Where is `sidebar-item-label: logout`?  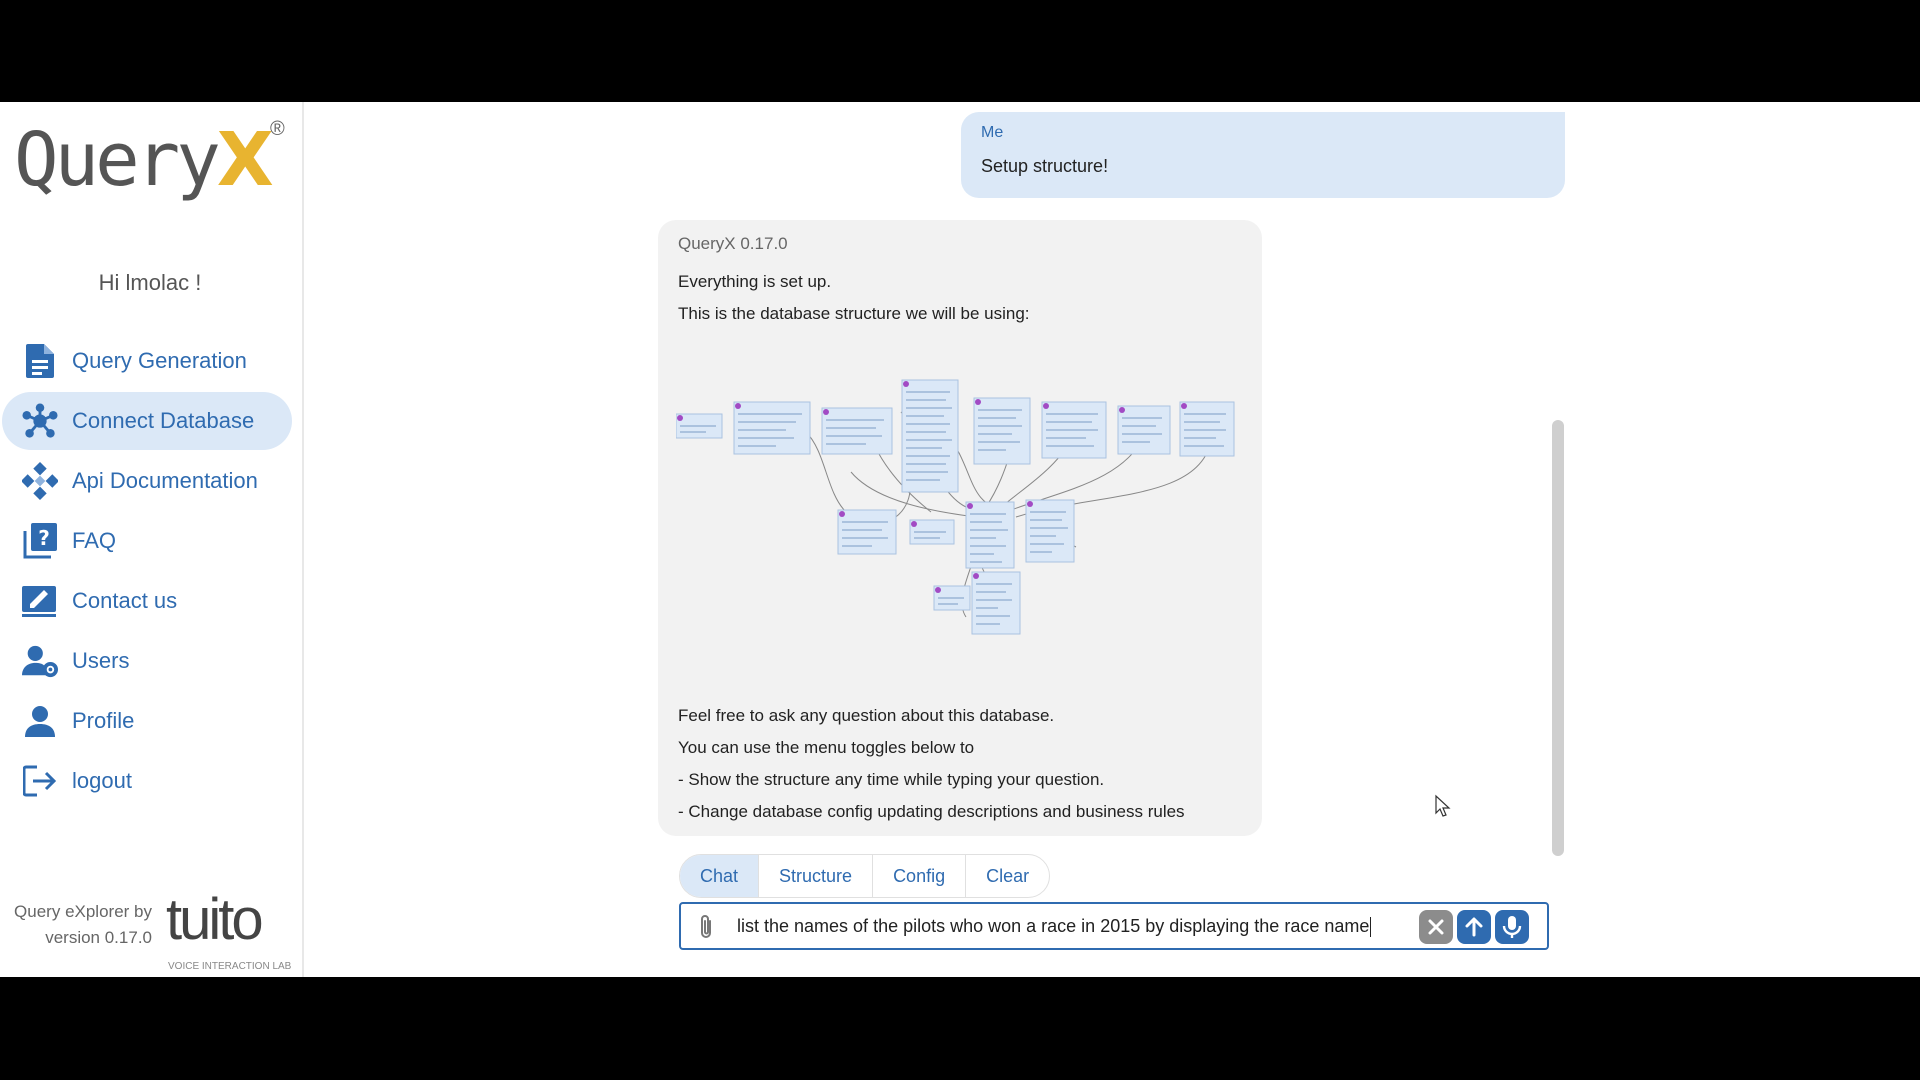
sidebar-item-label: logout is located at coordinates (102, 780).